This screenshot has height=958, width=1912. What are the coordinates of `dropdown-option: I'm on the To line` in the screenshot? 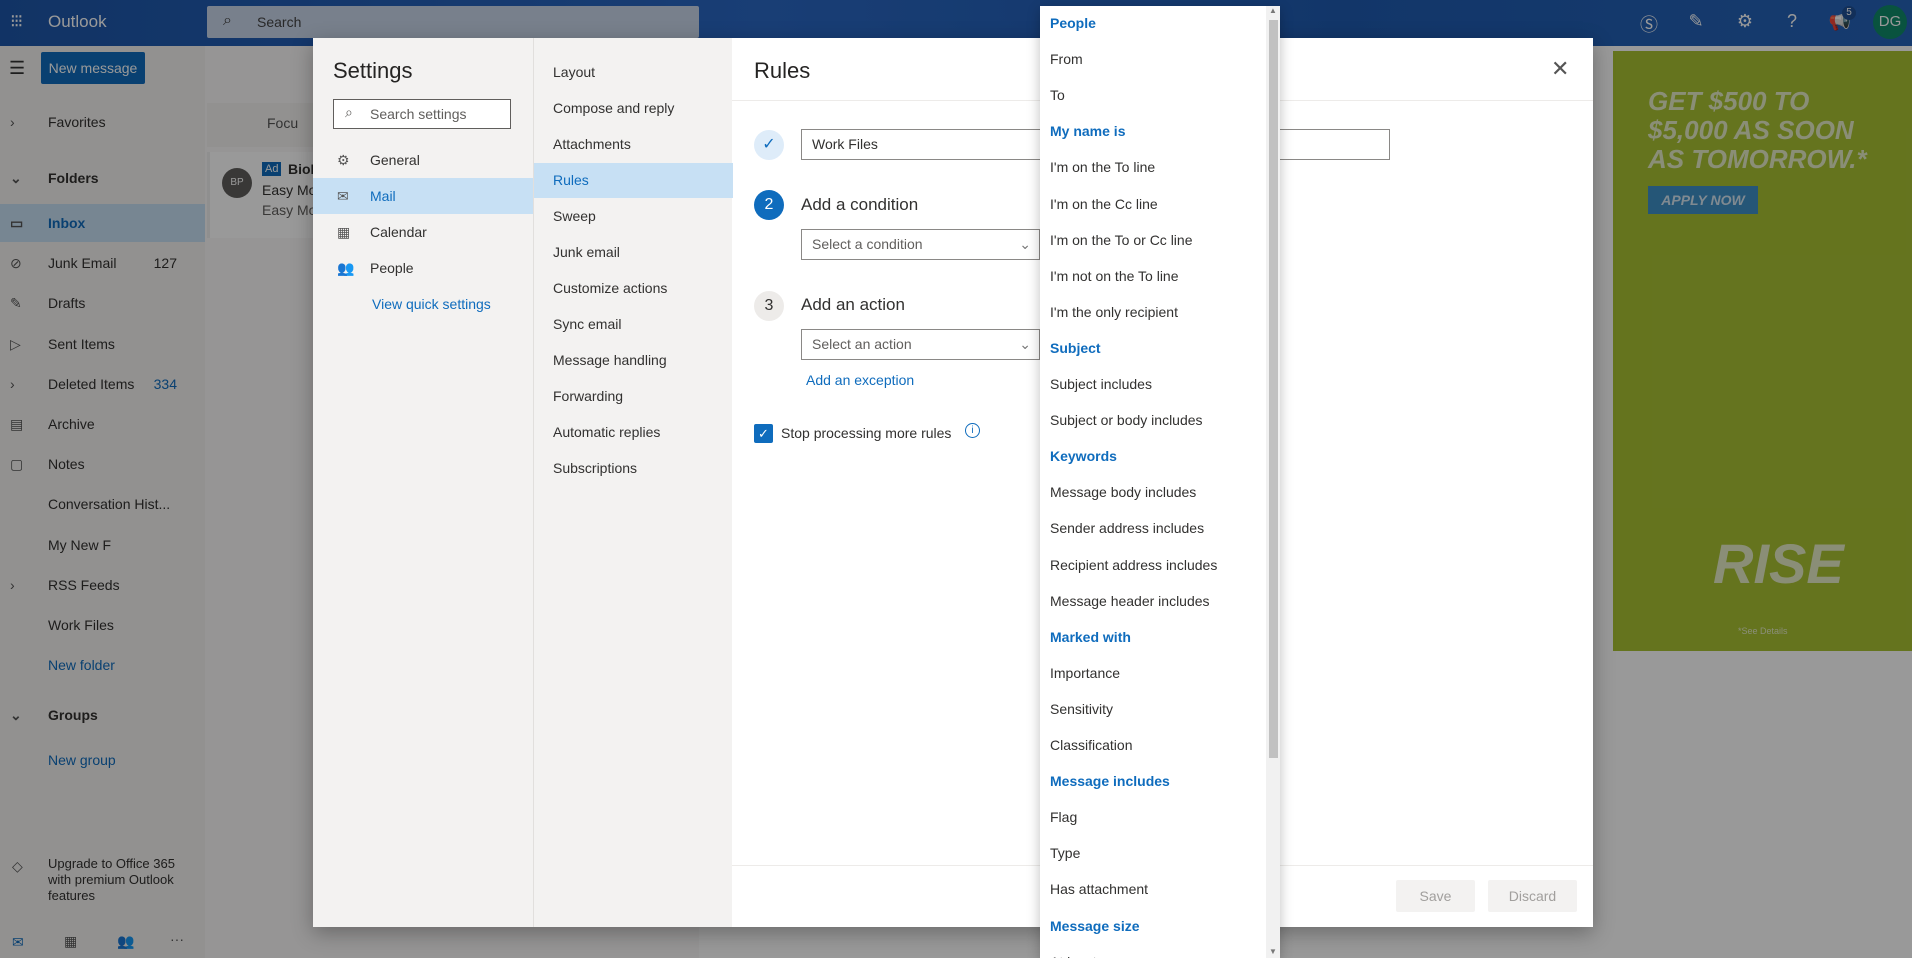 It's located at (1102, 167).